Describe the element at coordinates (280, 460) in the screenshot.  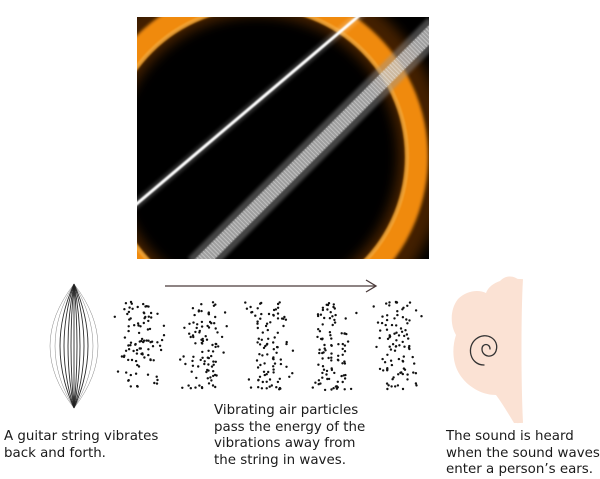
I see `air-caption-line: the string in waves.` at that location.